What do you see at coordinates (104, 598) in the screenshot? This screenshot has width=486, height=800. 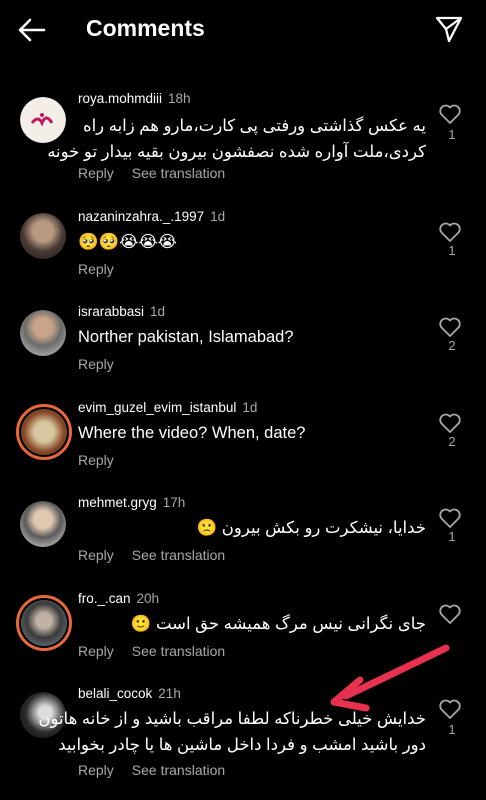 I see `username: fro._.can` at bounding box center [104, 598].